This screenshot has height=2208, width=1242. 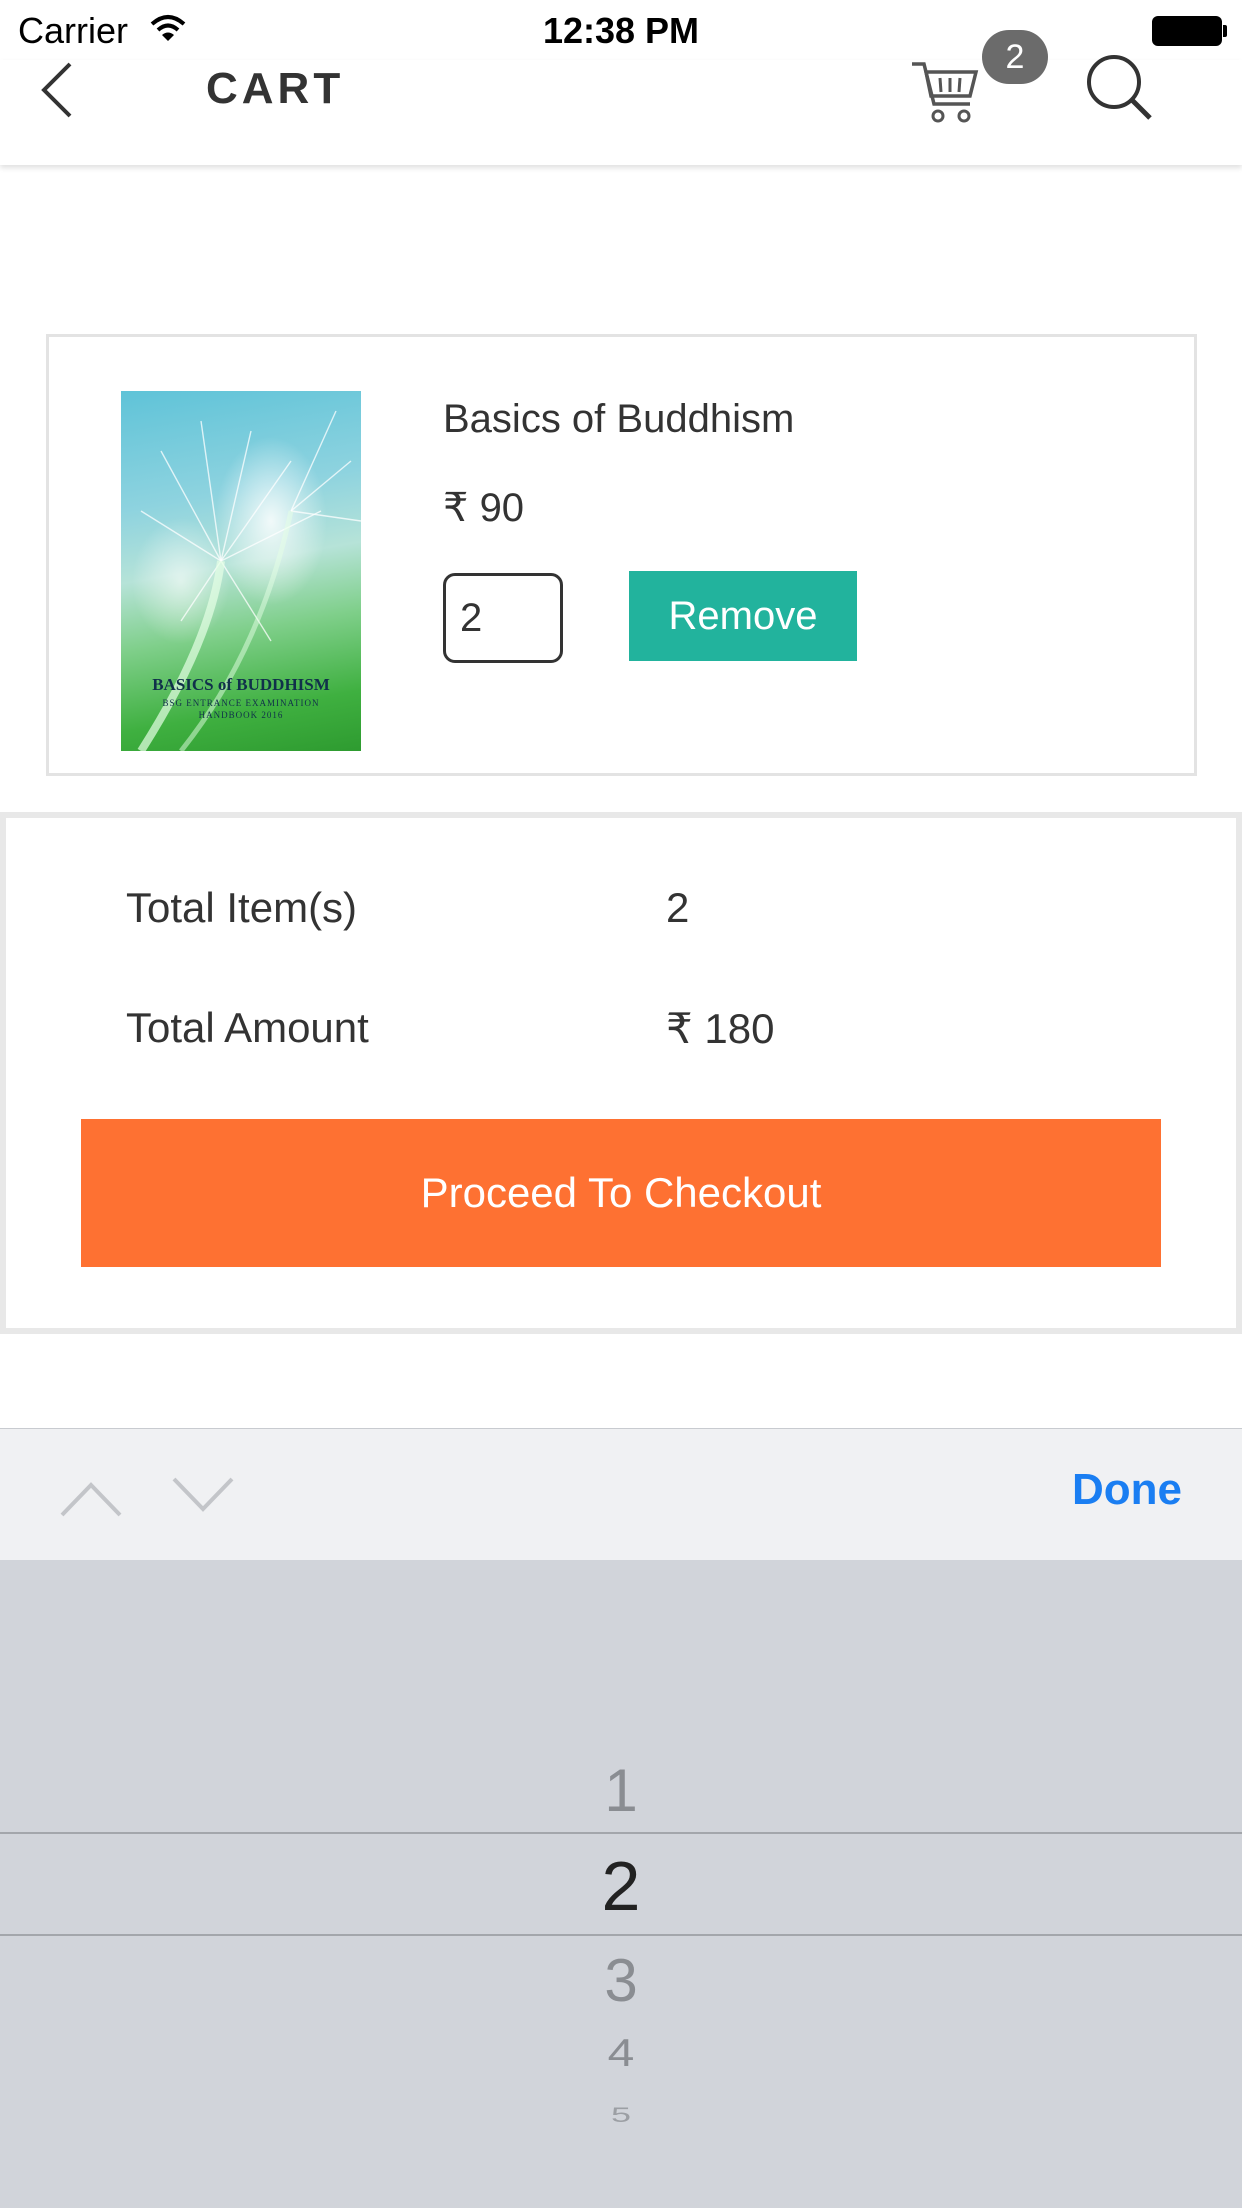 I want to click on chevron-down-icon, so click(x=203, y=1496).